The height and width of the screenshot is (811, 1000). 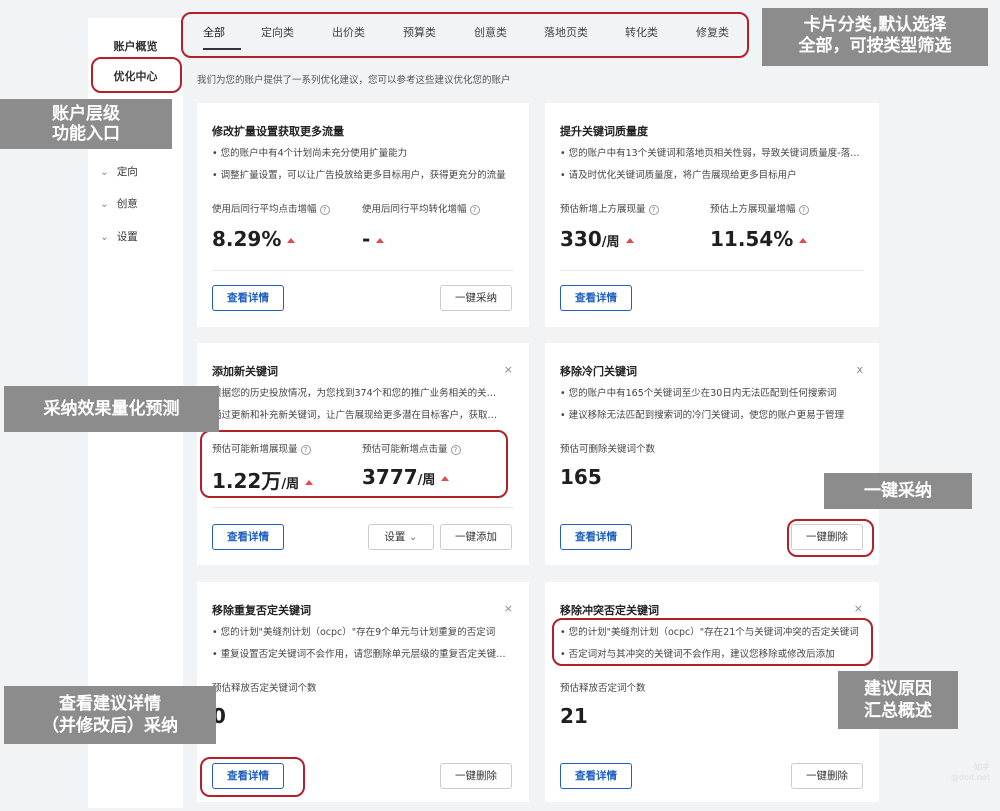 What do you see at coordinates (604, 131) in the screenshot?
I see `card-title: 提升关键词质量度` at bounding box center [604, 131].